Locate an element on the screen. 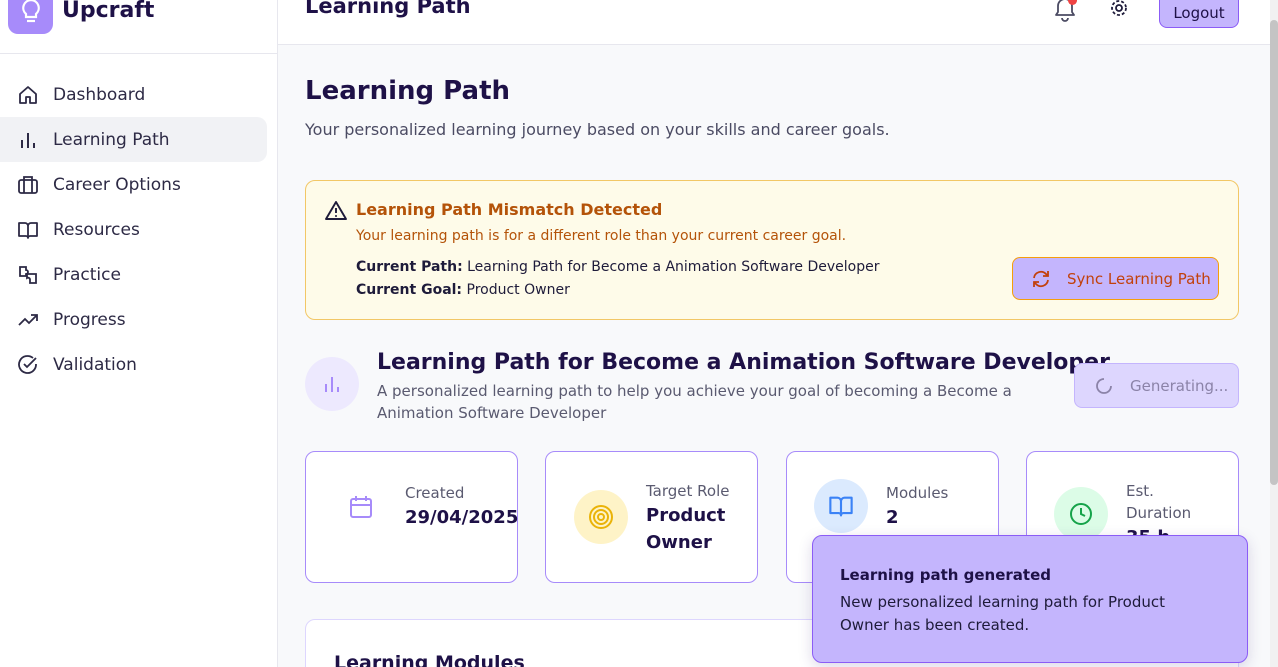 This screenshot has width=1278, height=667. stat-label: Modules is located at coordinates (917, 493).